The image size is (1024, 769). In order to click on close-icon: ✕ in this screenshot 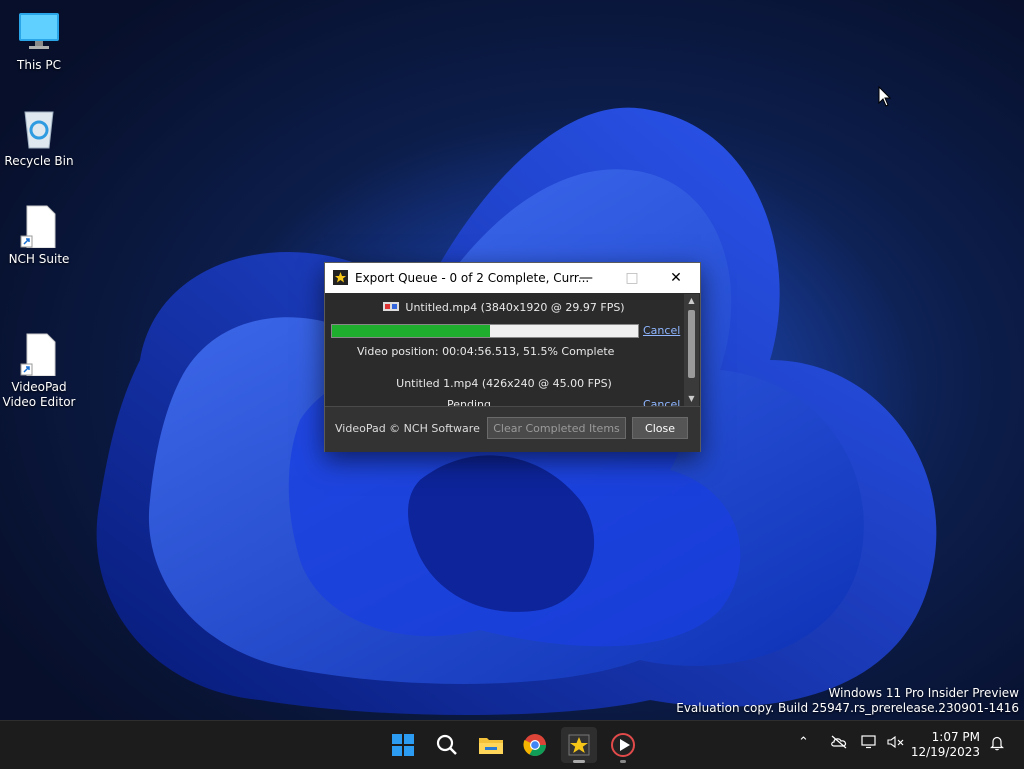, I will do `click(676, 278)`.